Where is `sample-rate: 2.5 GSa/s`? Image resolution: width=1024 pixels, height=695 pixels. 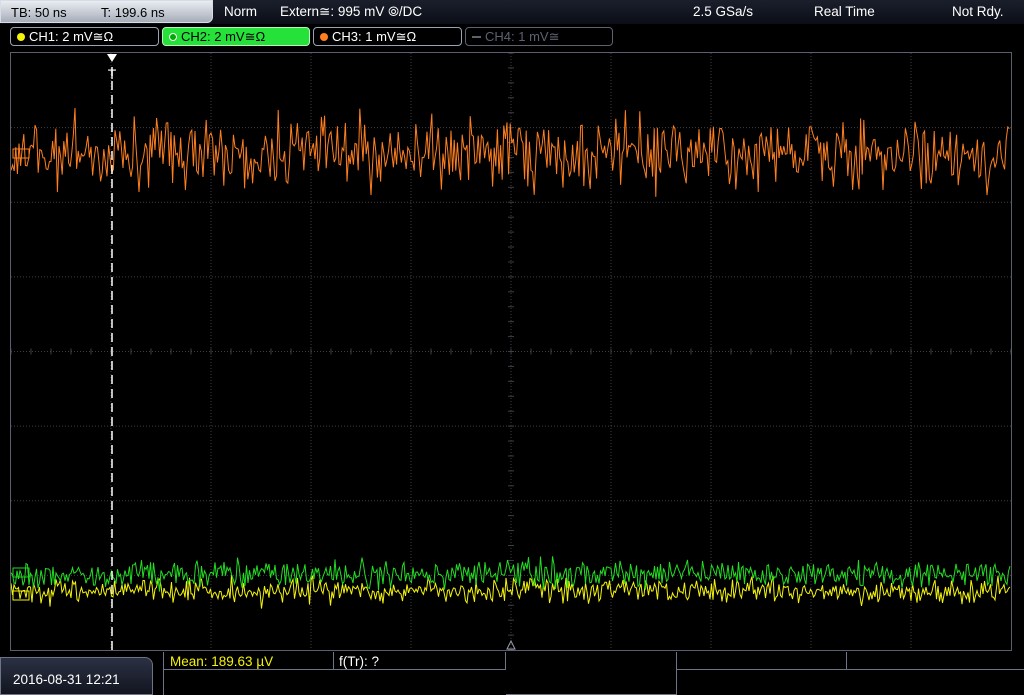 sample-rate: 2.5 GSa/s is located at coordinates (723, 11).